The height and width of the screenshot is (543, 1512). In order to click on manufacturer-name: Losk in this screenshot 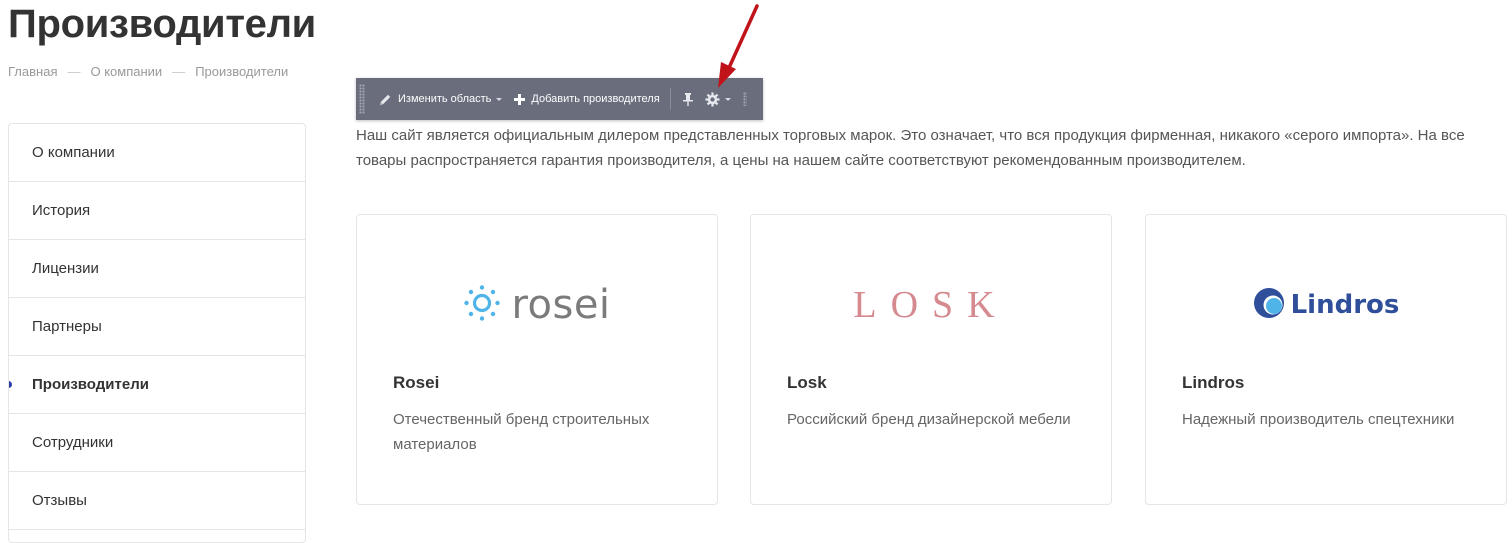, I will do `click(807, 382)`.